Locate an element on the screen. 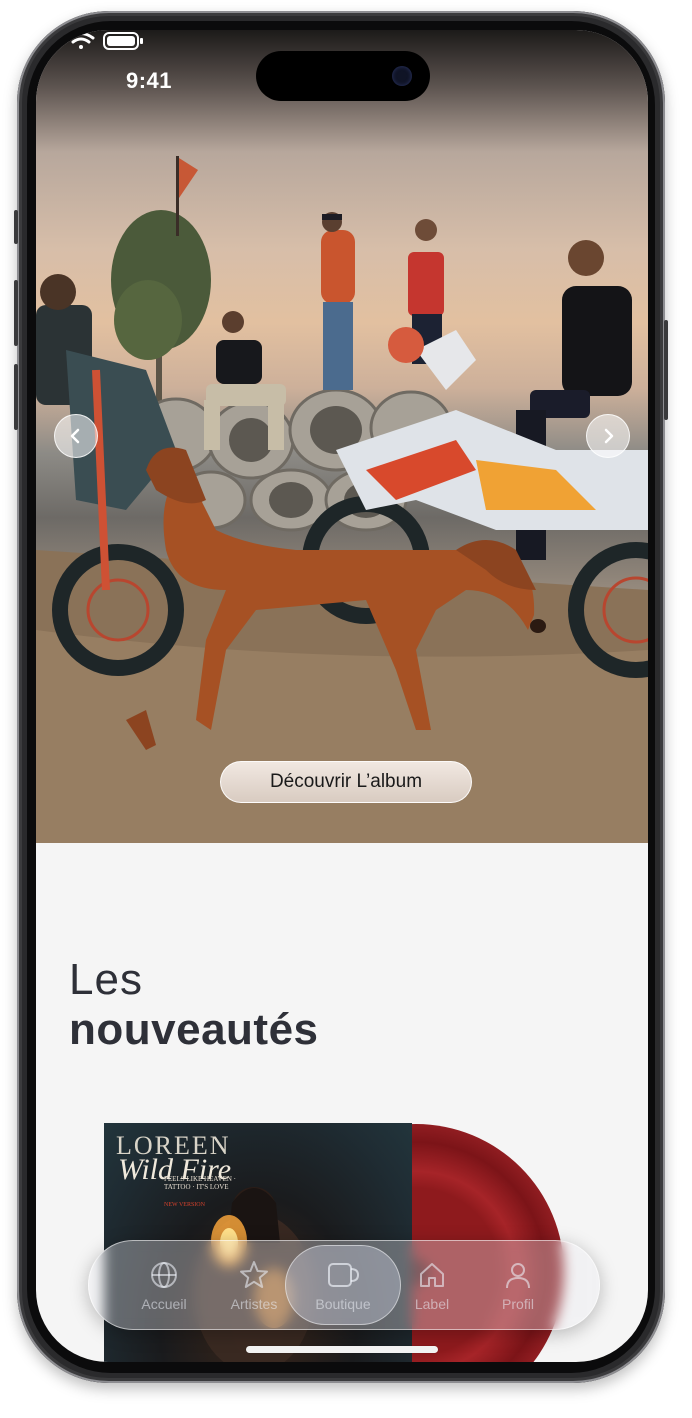  album-tag: NEW VERSION is located at coordinates (184, 1205).